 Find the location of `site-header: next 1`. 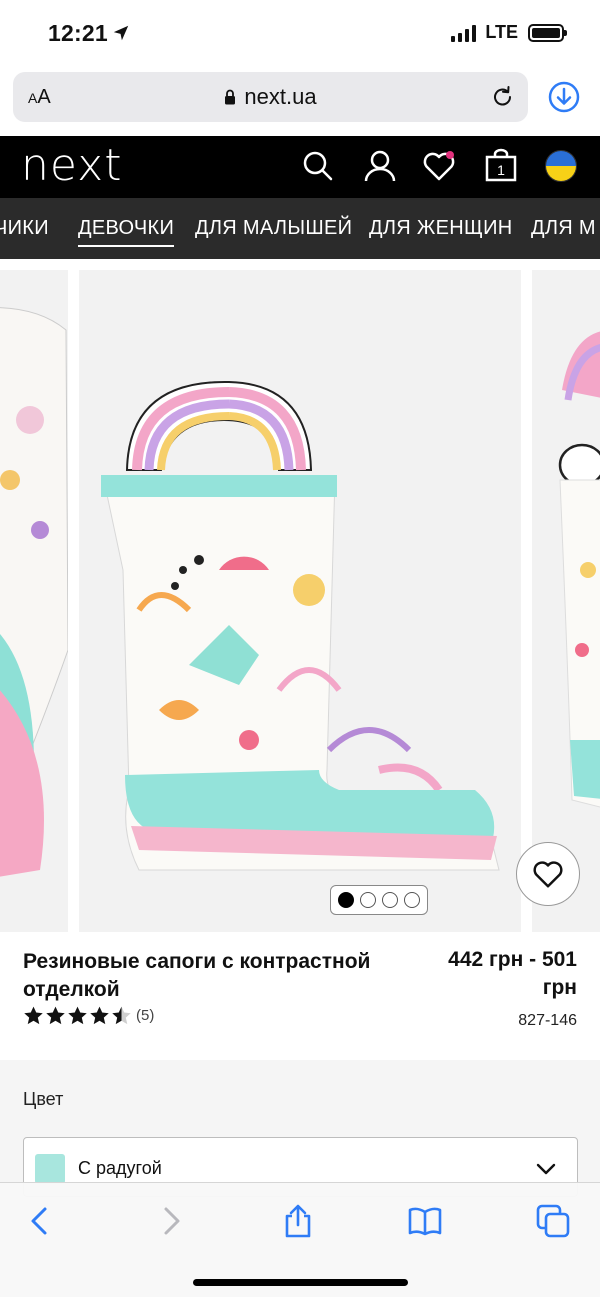

site-header: next 1 is located at coordinates (300, 167).